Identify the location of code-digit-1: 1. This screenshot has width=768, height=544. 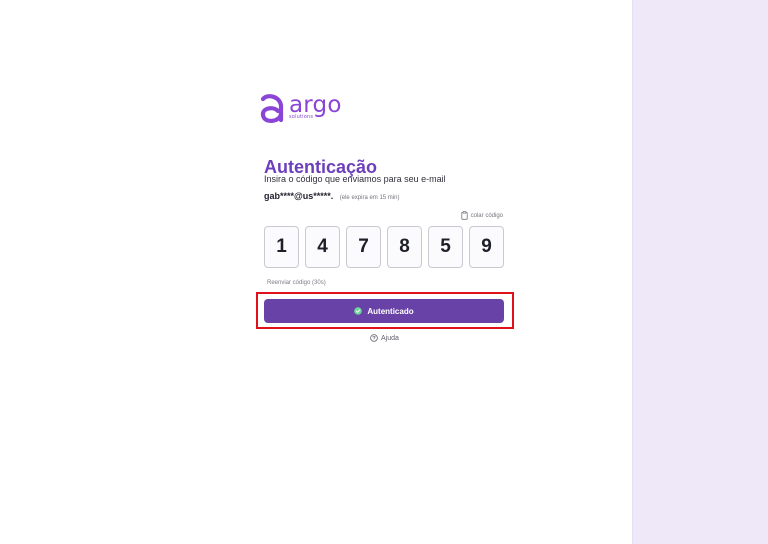
(281, 247).